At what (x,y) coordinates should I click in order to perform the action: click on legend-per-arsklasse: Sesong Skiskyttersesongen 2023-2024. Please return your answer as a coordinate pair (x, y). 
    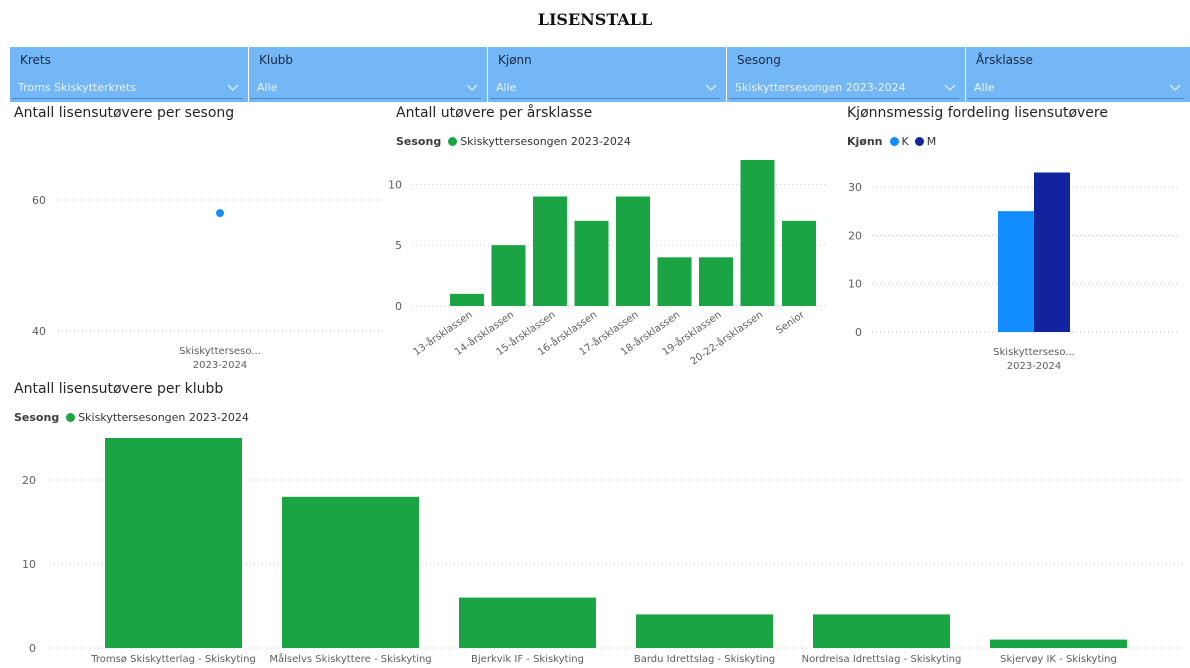
    Looking at the image, I should click on (516, 141).